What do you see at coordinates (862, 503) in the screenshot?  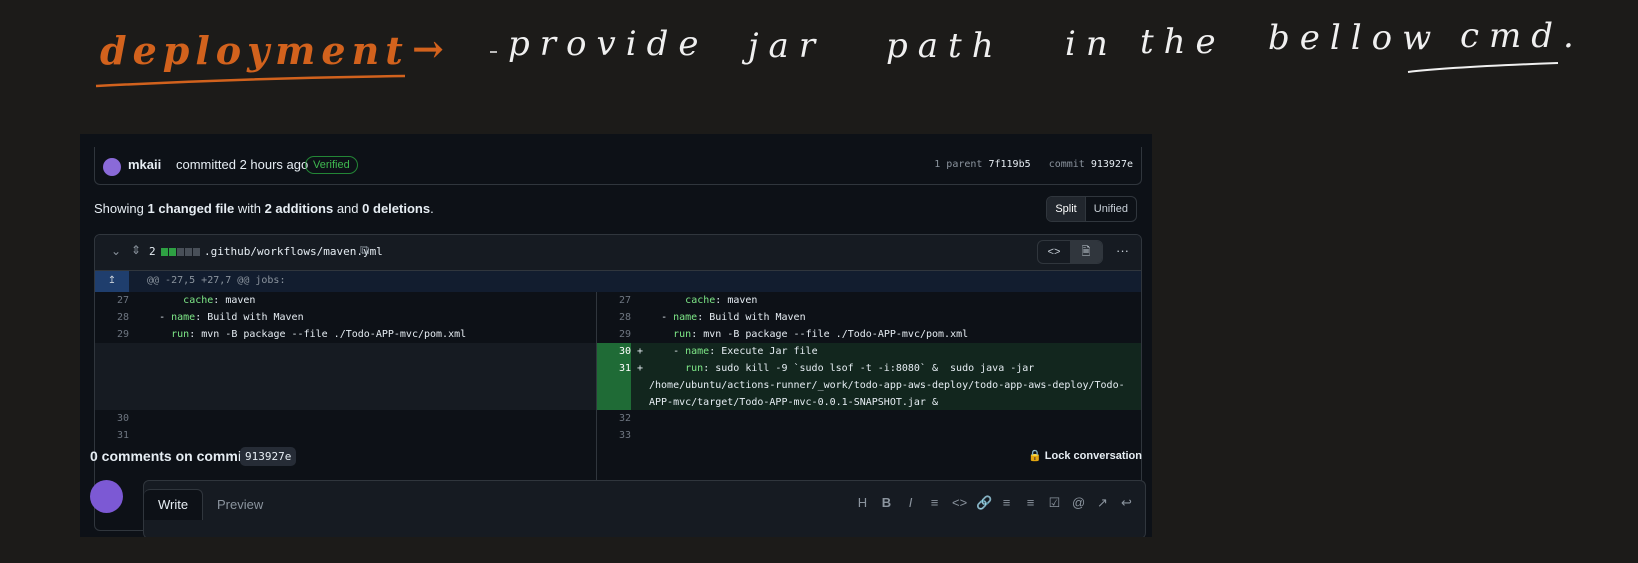 I see `heading-icon: H` at bounding box center [862, 503].